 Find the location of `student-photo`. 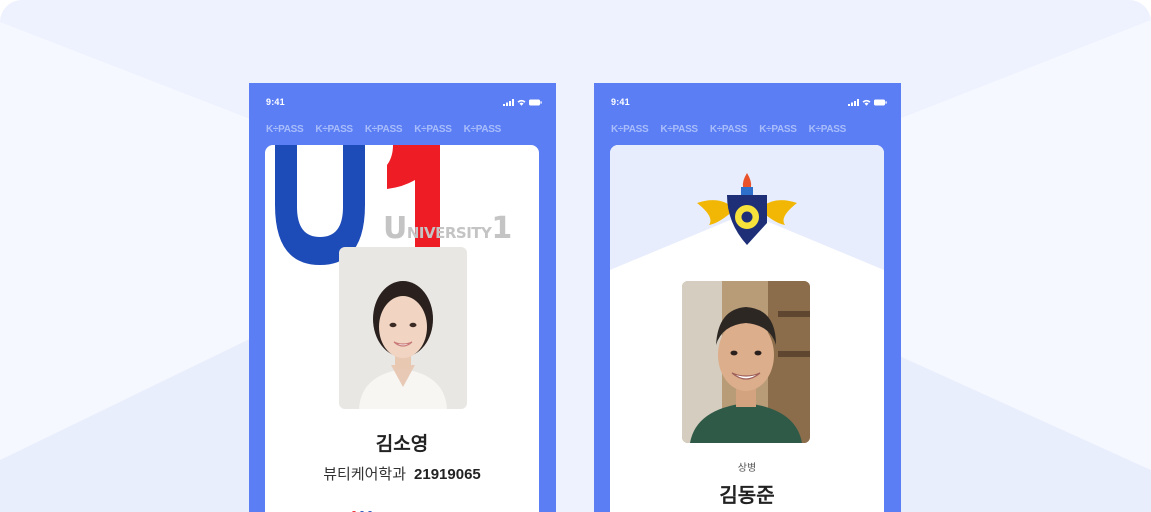

student-photo is located at coordinates (403, 328).